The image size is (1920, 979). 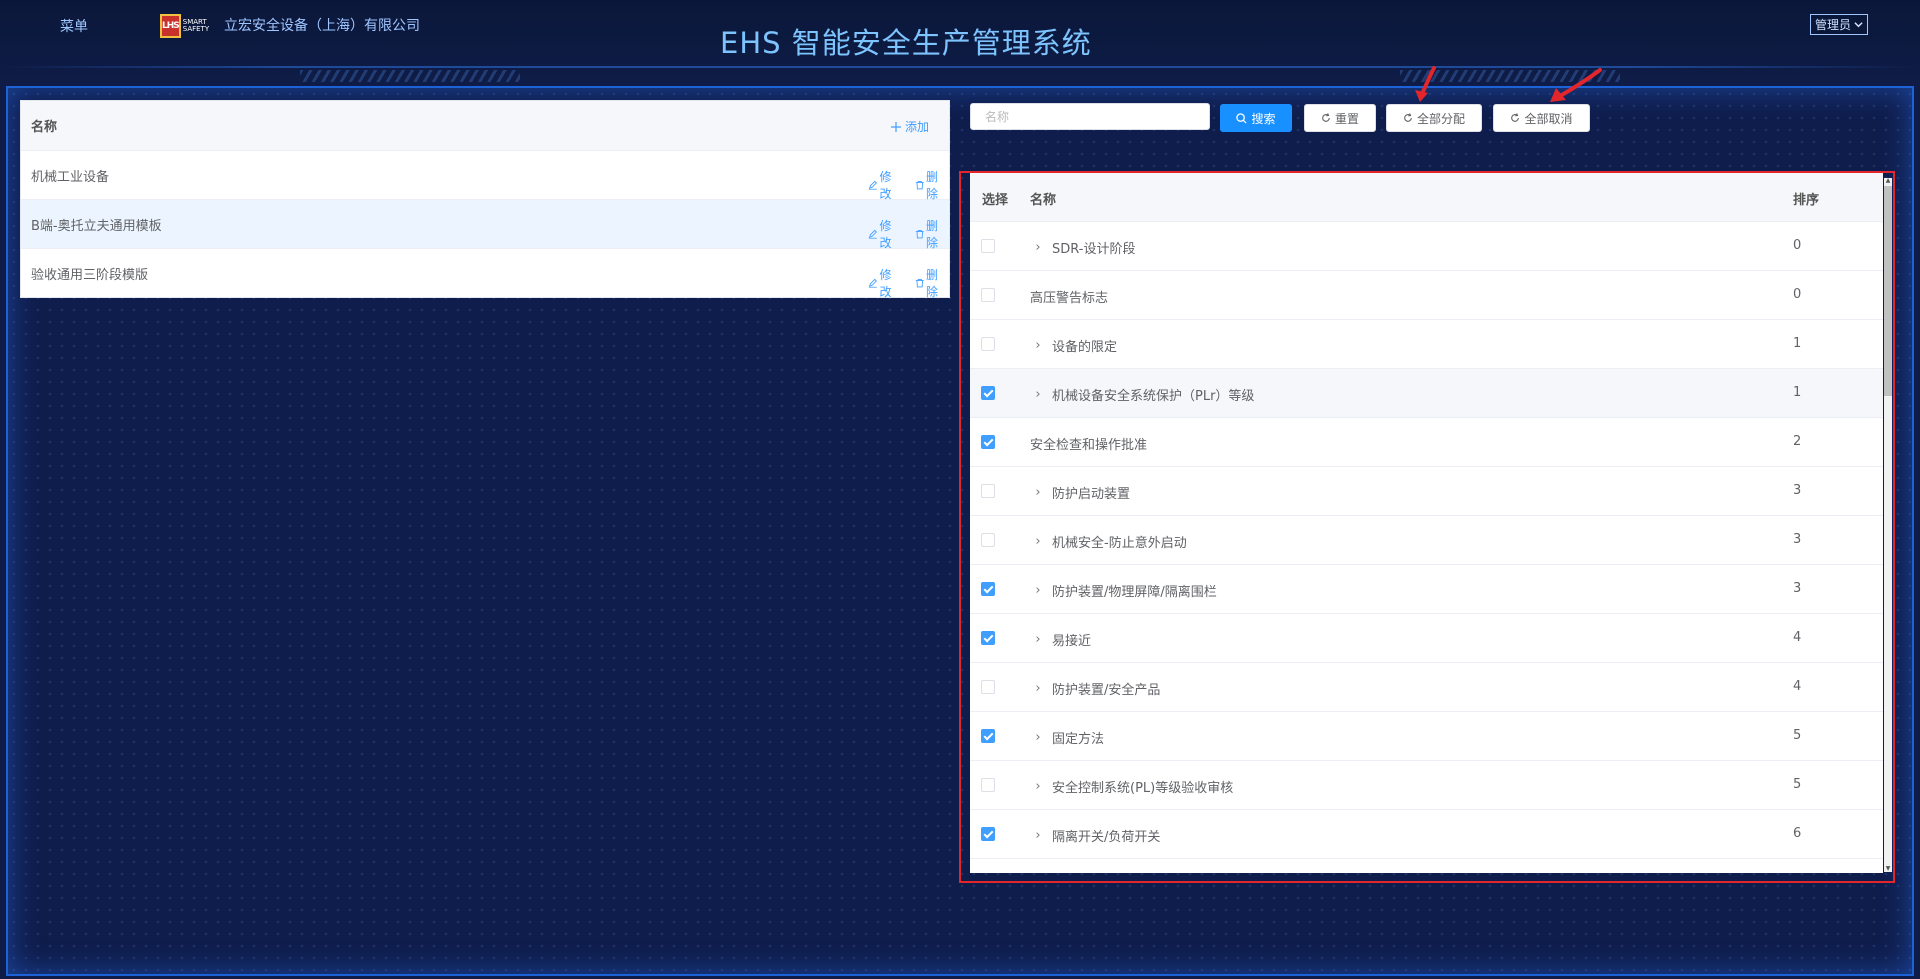 I want to click on reset-button: 重置, so click(x=1340, y=118).